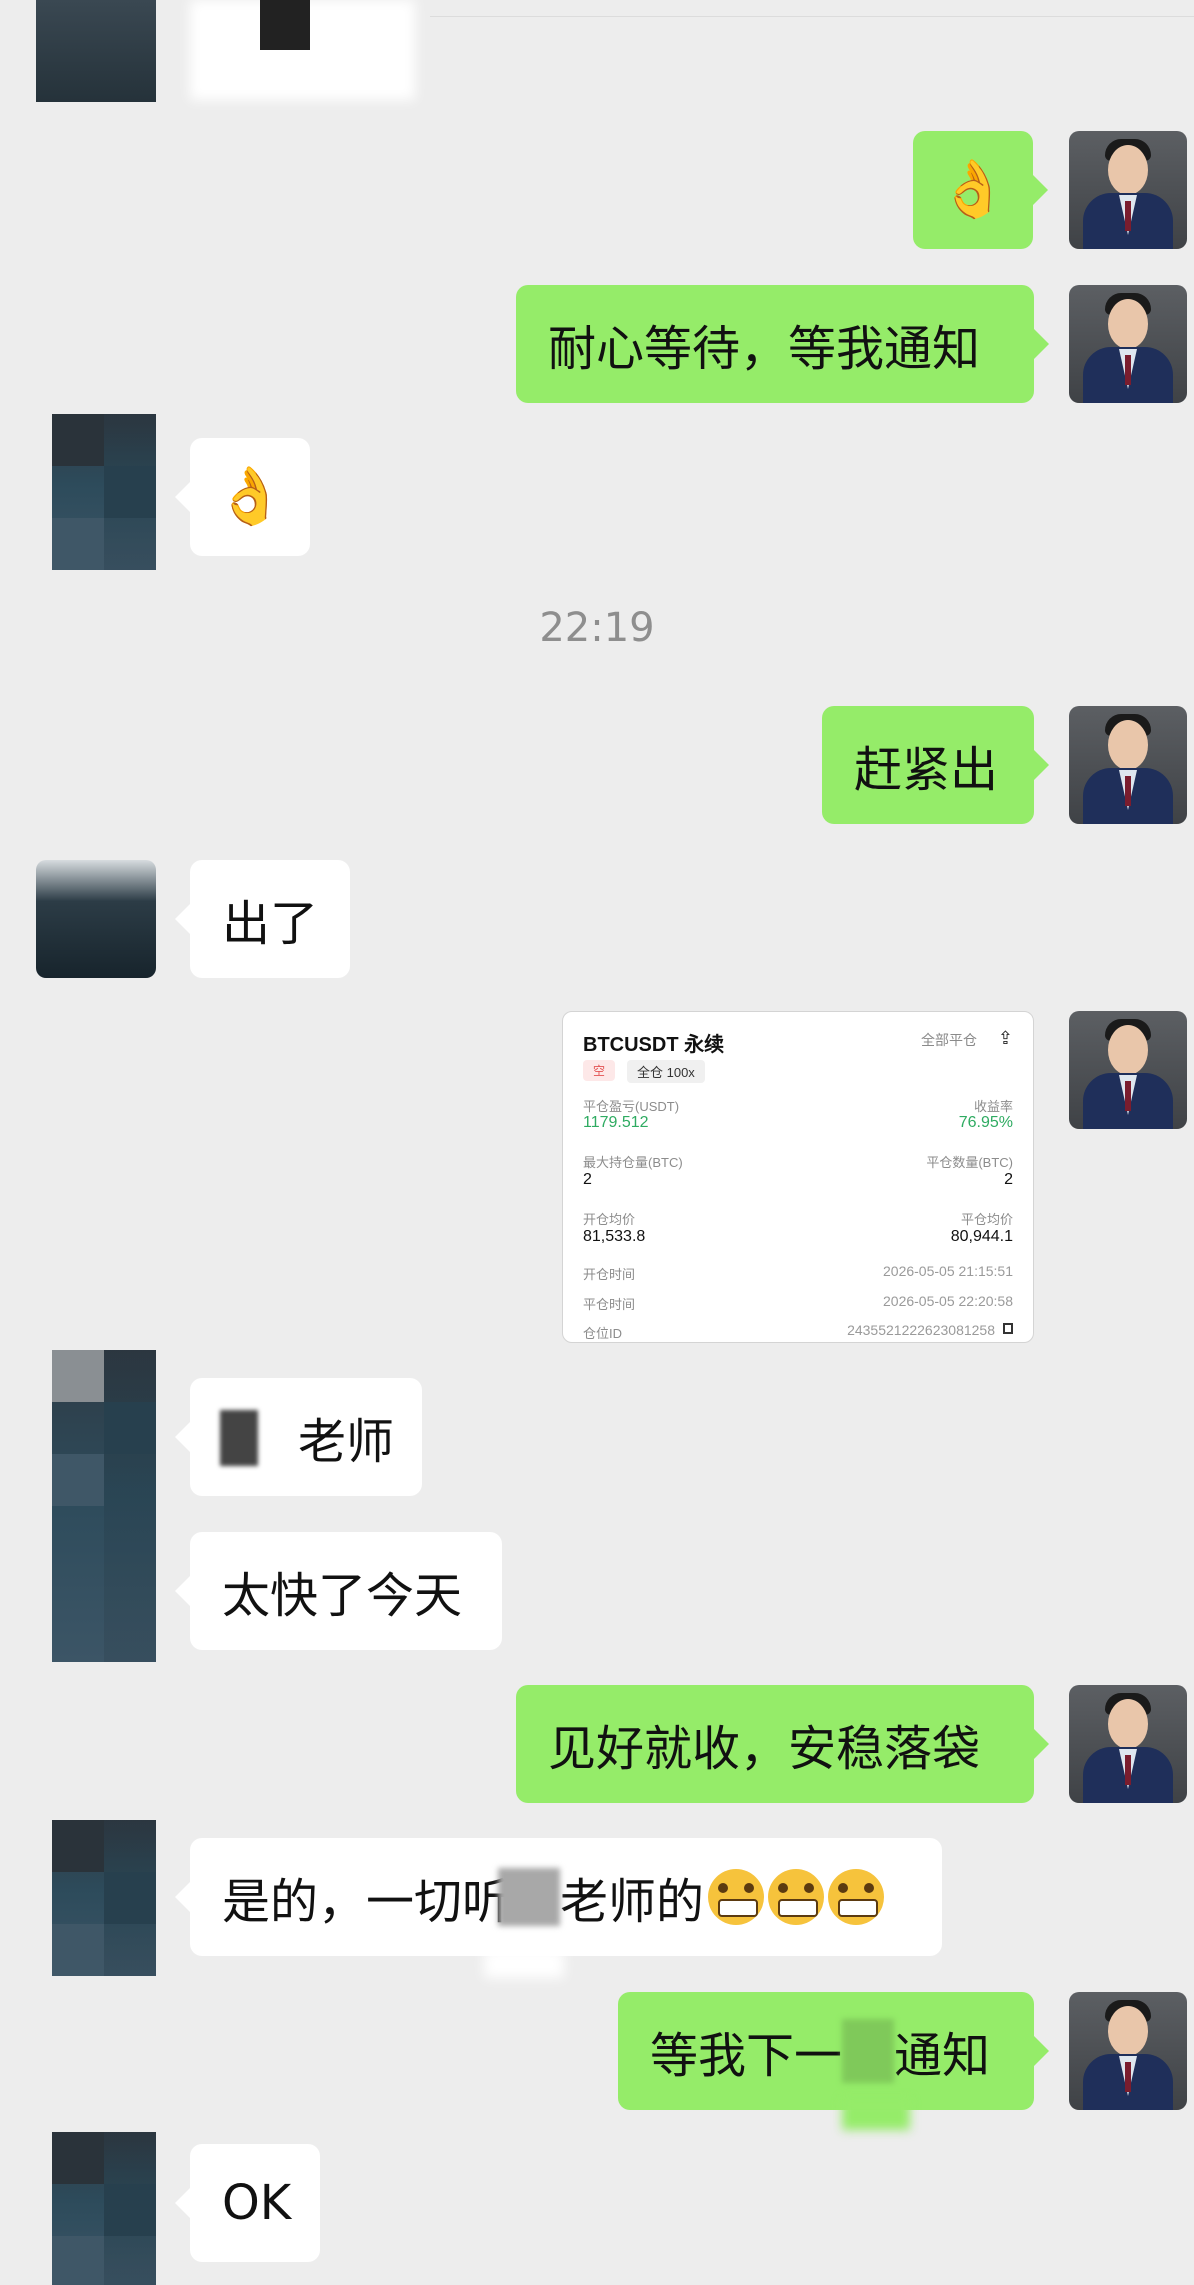 The width and height of the screenshot is (1194, 2285). I want to click on message-text-part2: 通知, so click(942, 2056).